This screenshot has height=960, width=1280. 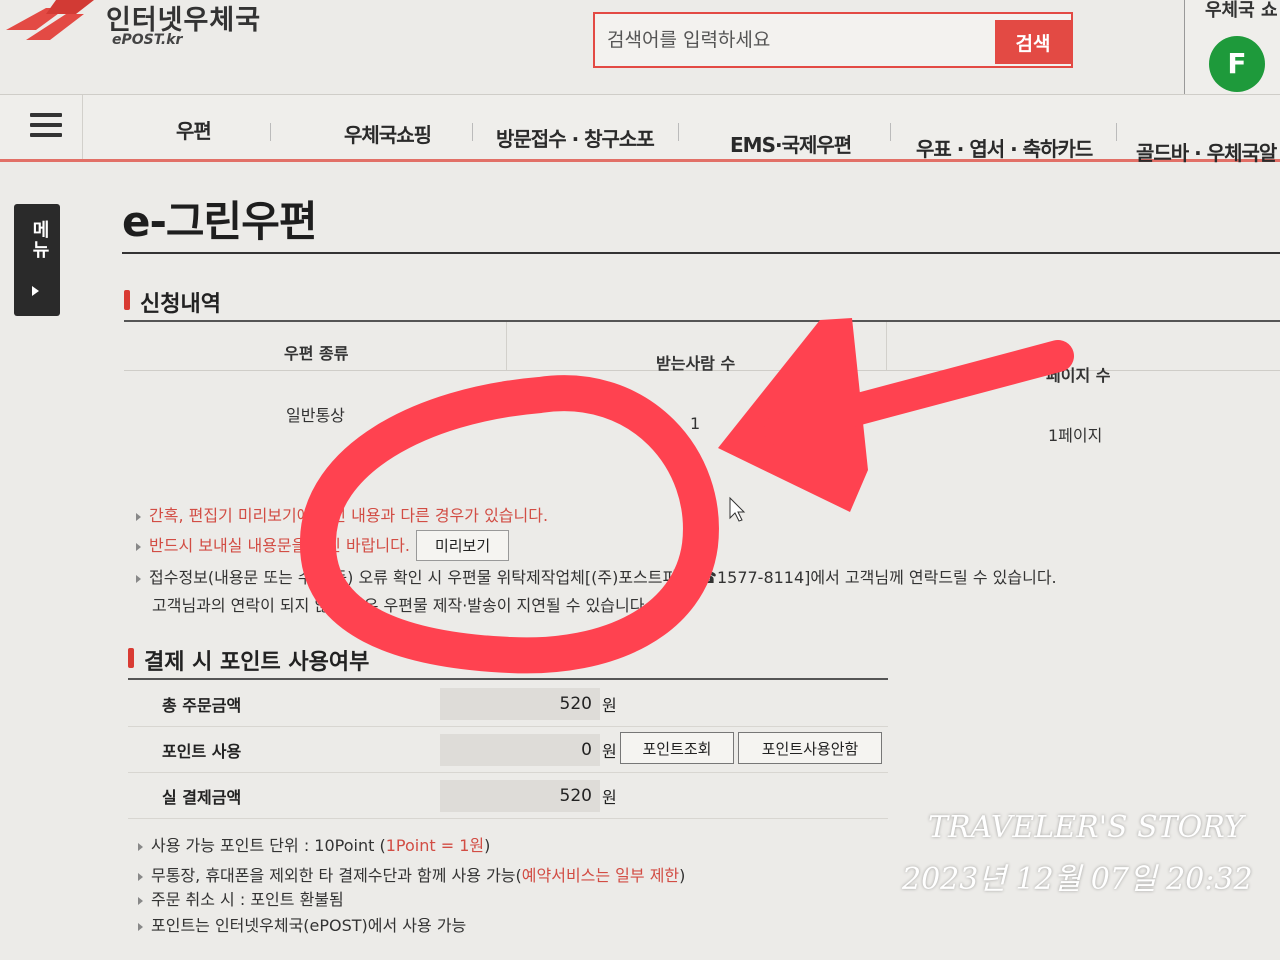 What do you see at coordinates (279, 545) in the screenshot?
I see `notice-text: 반드시 보내실 내용문을 확인 바랍니다.` at bounding box center [279, 545].